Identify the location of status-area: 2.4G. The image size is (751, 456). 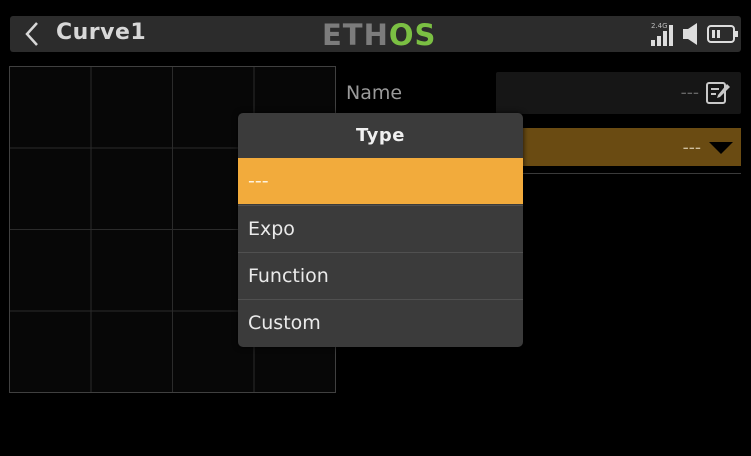
(694, 34).